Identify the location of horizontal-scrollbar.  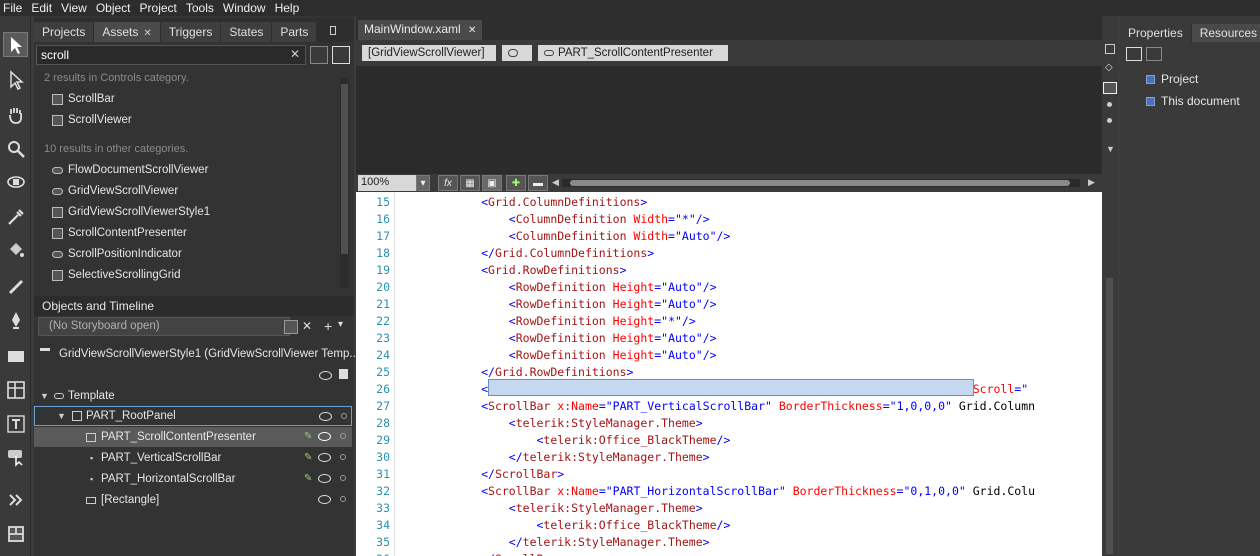
(821, 183).